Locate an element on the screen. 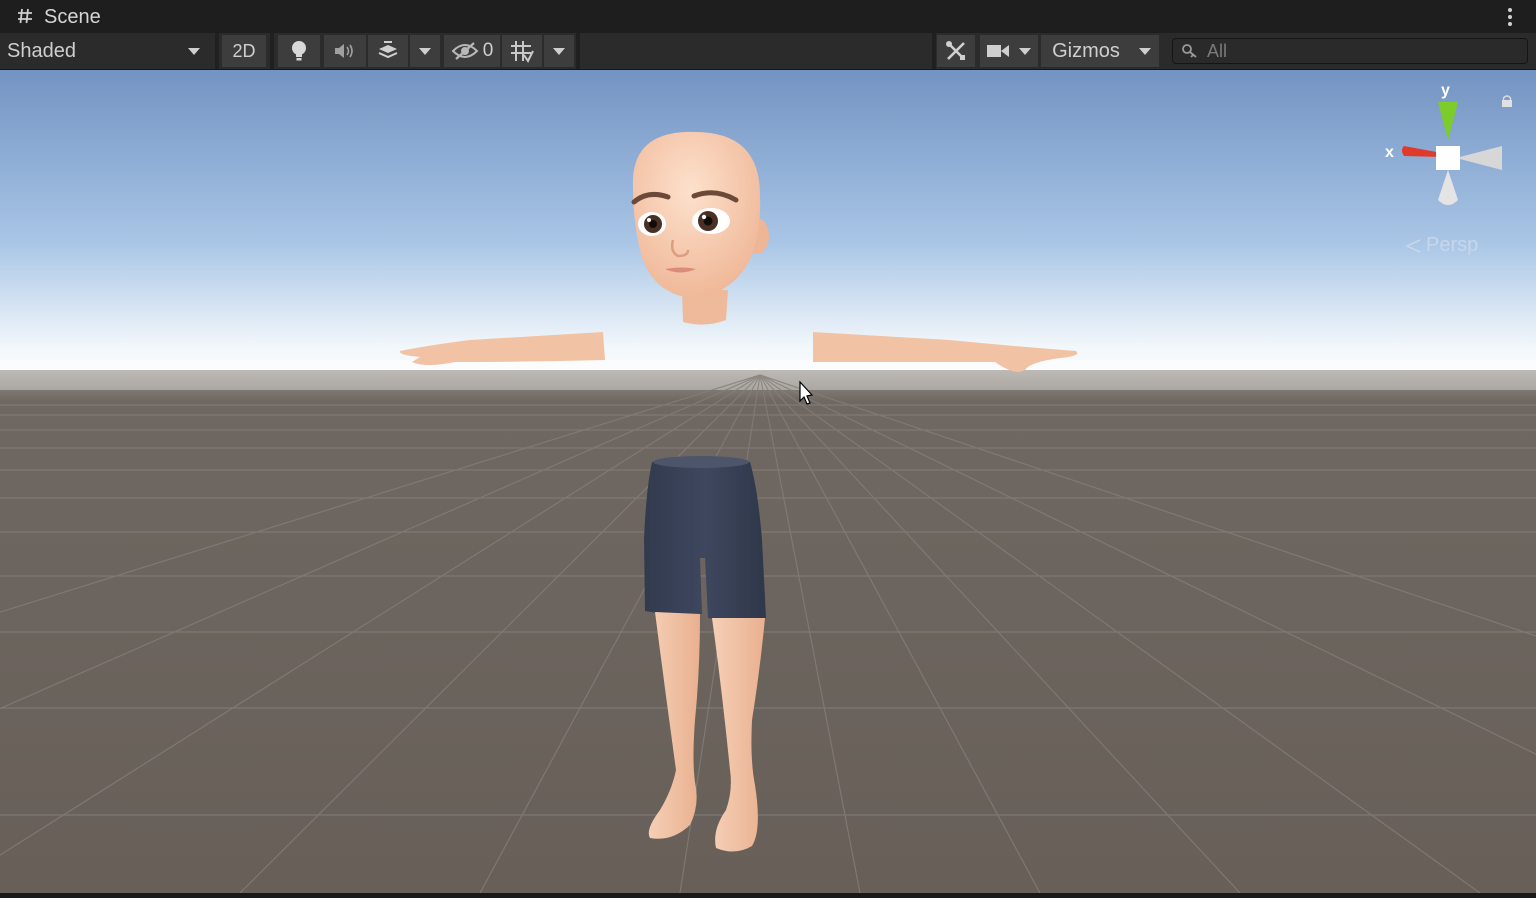 The width and height of the screenshot is (1536, 898). tool-settings-button is located at coordinates (956, 51).